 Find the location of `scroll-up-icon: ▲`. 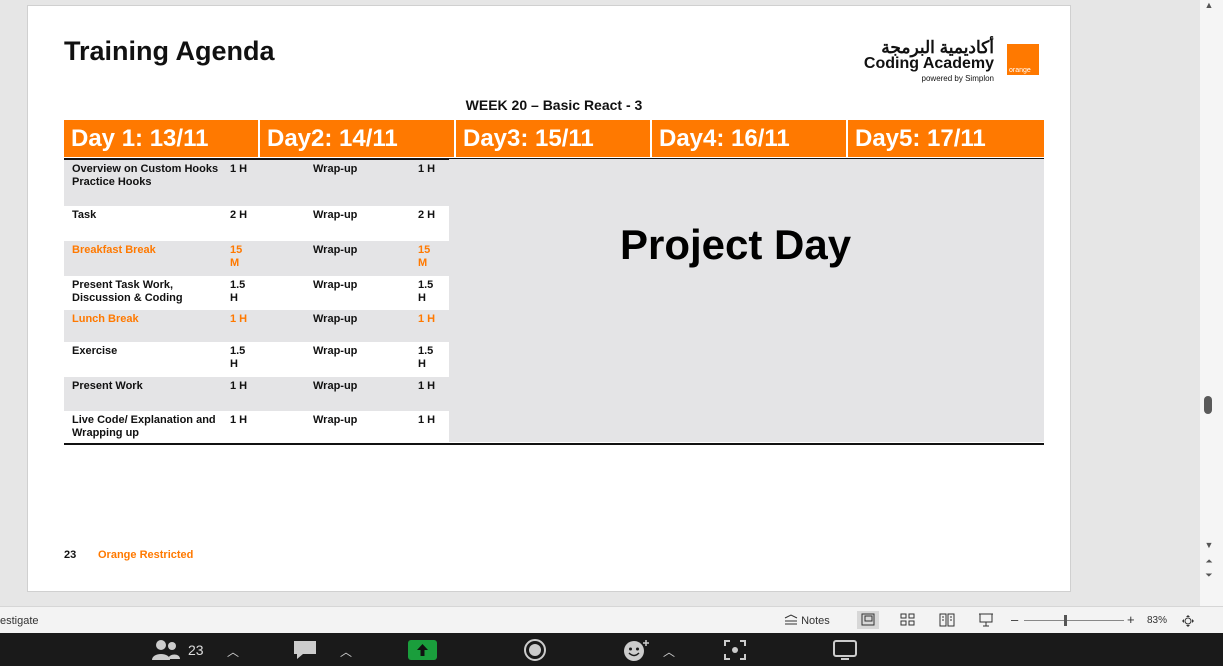

scroll-up-icon: ▲ is located at coordinates (1209, 5).